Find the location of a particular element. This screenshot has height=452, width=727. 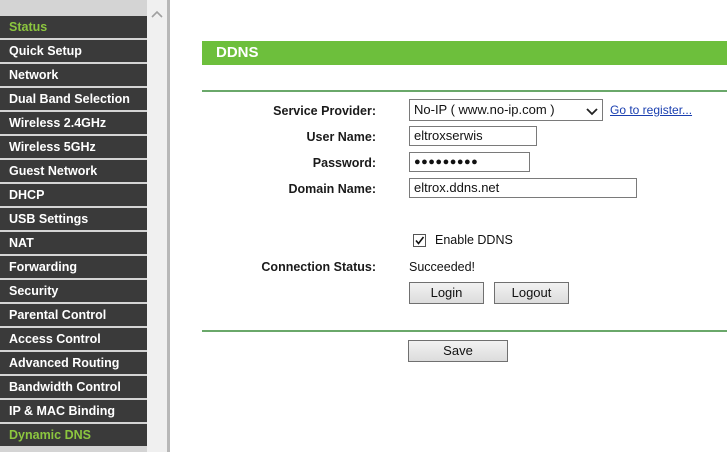

sidebar-item-bandwidth-control: Bandwidth Control is located at coordinates (73, 387).